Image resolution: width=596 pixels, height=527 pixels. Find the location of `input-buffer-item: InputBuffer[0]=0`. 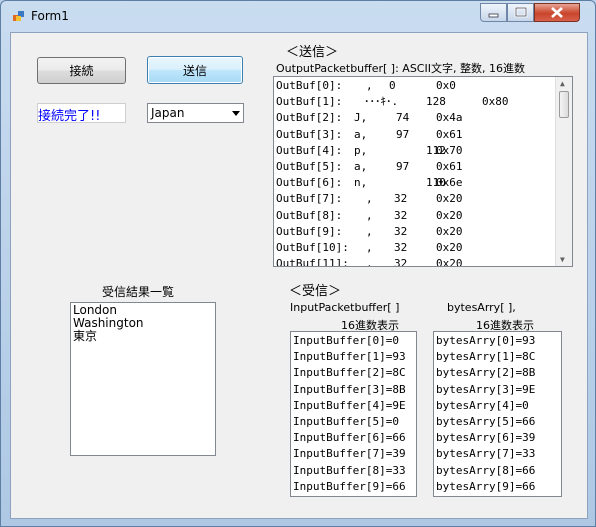

input-buffer-item: InputBuffer[0]=0 is located at coordinates (354, 341).